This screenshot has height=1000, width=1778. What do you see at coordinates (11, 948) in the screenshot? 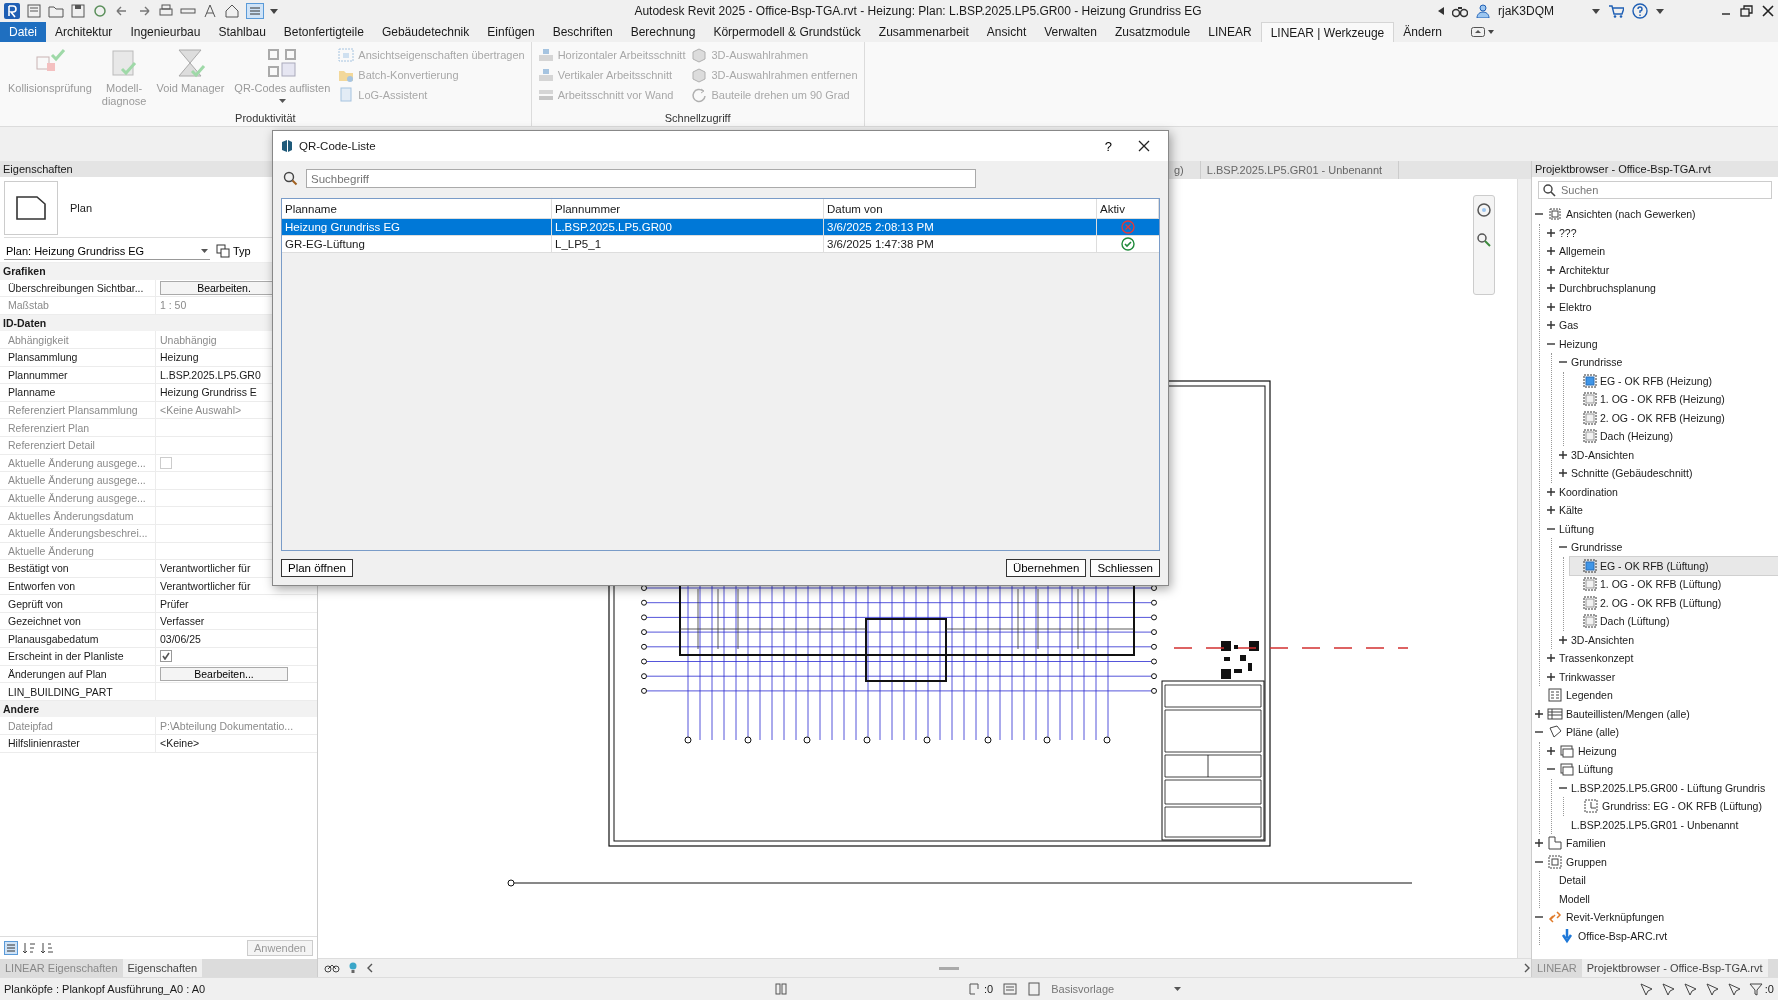
I see `categorized-icon` at bounding box center [11, 948].